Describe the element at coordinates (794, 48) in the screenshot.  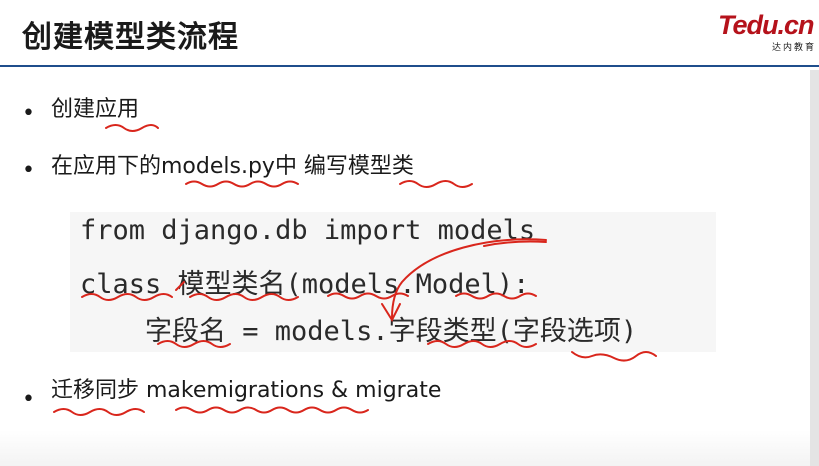
I see `logo-subtitle: 达内教育` at that location.